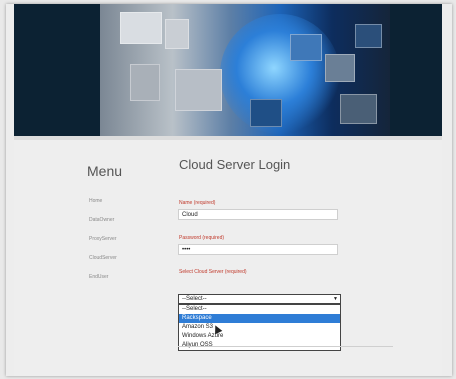 This screenshot has height=379, width=456. What do you see at coordinates (235, 164) in the screenshot?
I see `login-title: Cloud Server Login` at bounding box center [235, 164].